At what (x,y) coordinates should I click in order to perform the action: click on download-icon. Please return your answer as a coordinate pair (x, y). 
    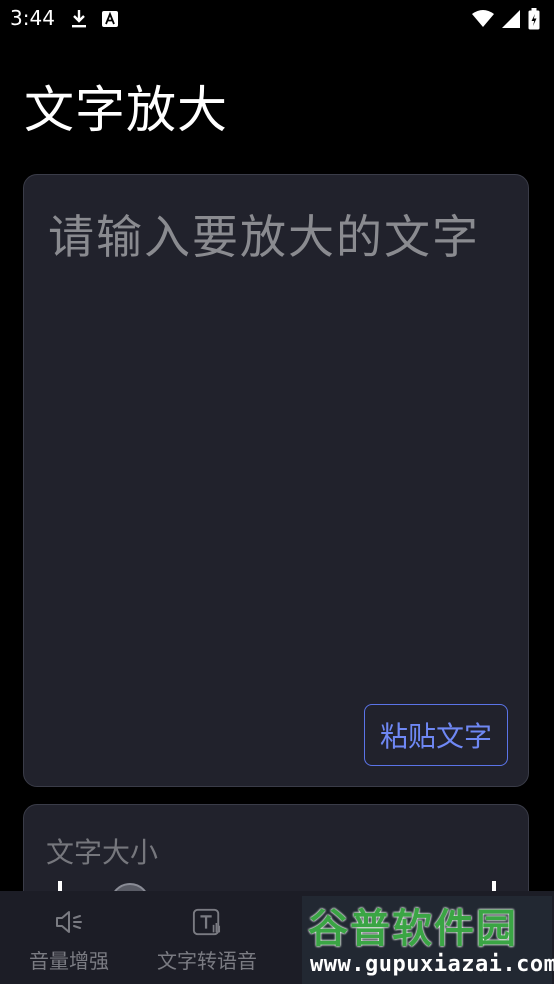
    Looking at the image, I should click on (79, 21).